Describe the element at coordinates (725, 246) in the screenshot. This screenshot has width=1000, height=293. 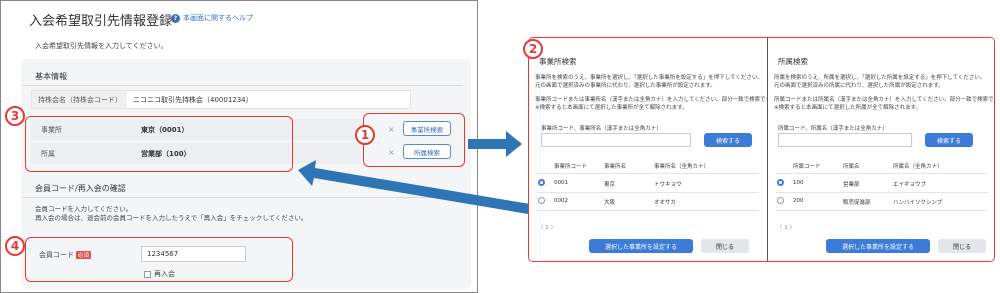
I see `office-close-button: 閉じる` at that location.